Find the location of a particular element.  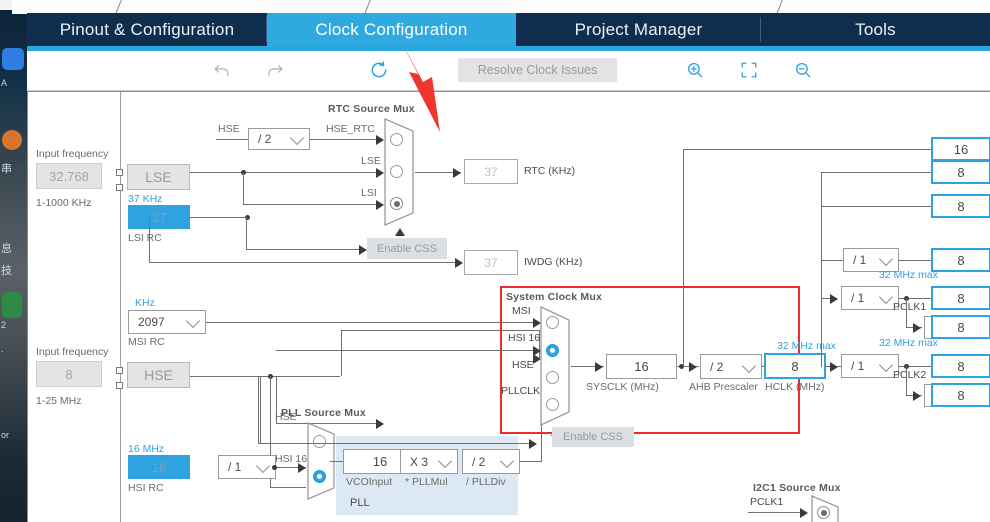

output-field-7: 8 is located at coordinates (960, 395).